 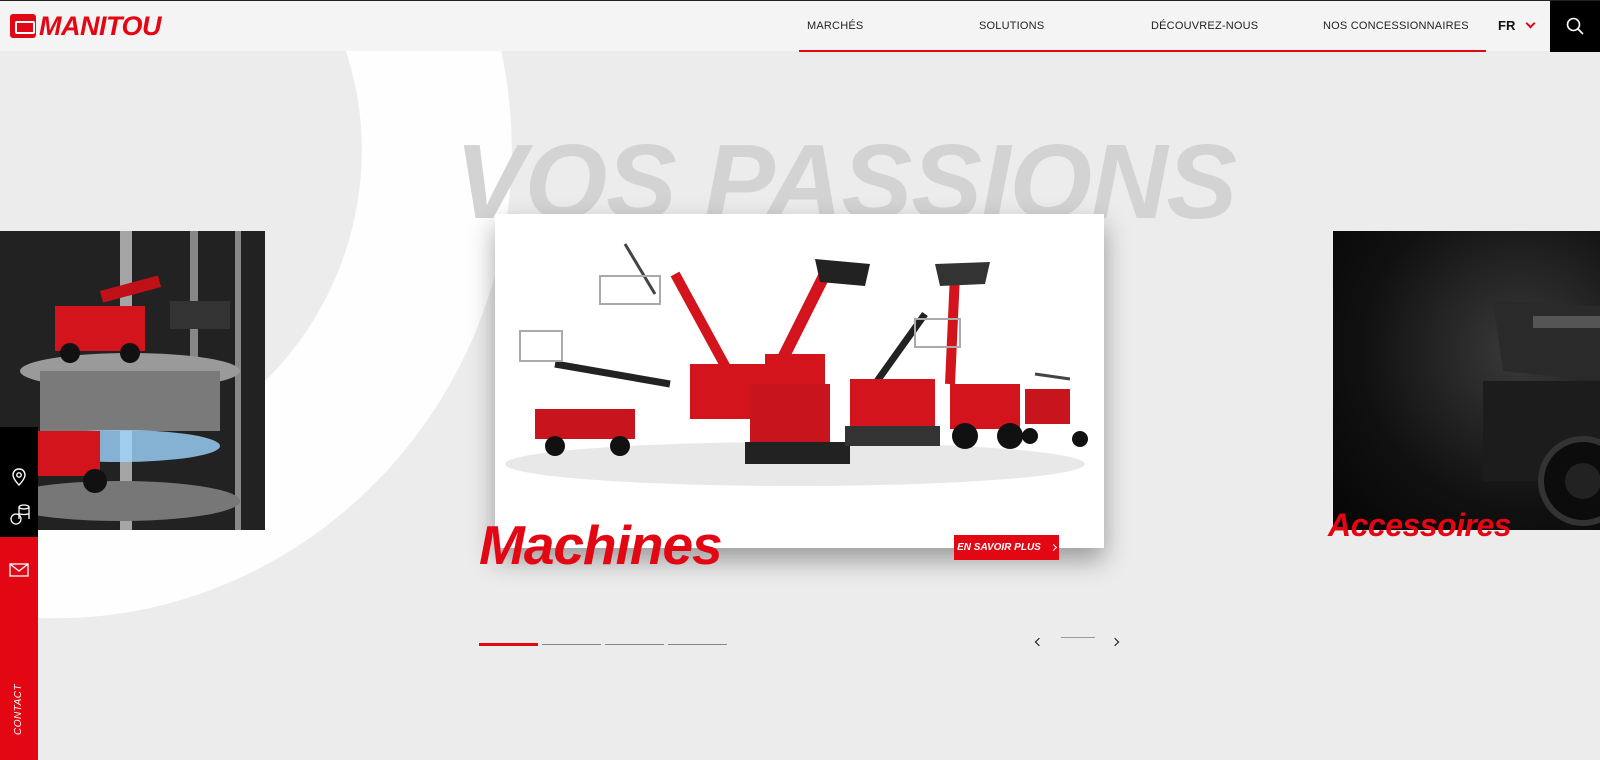 What do you see at coordinates (18, 709) in the screenshot?
I see `contact-label: CONTACT` at bounding box center [18, 709].